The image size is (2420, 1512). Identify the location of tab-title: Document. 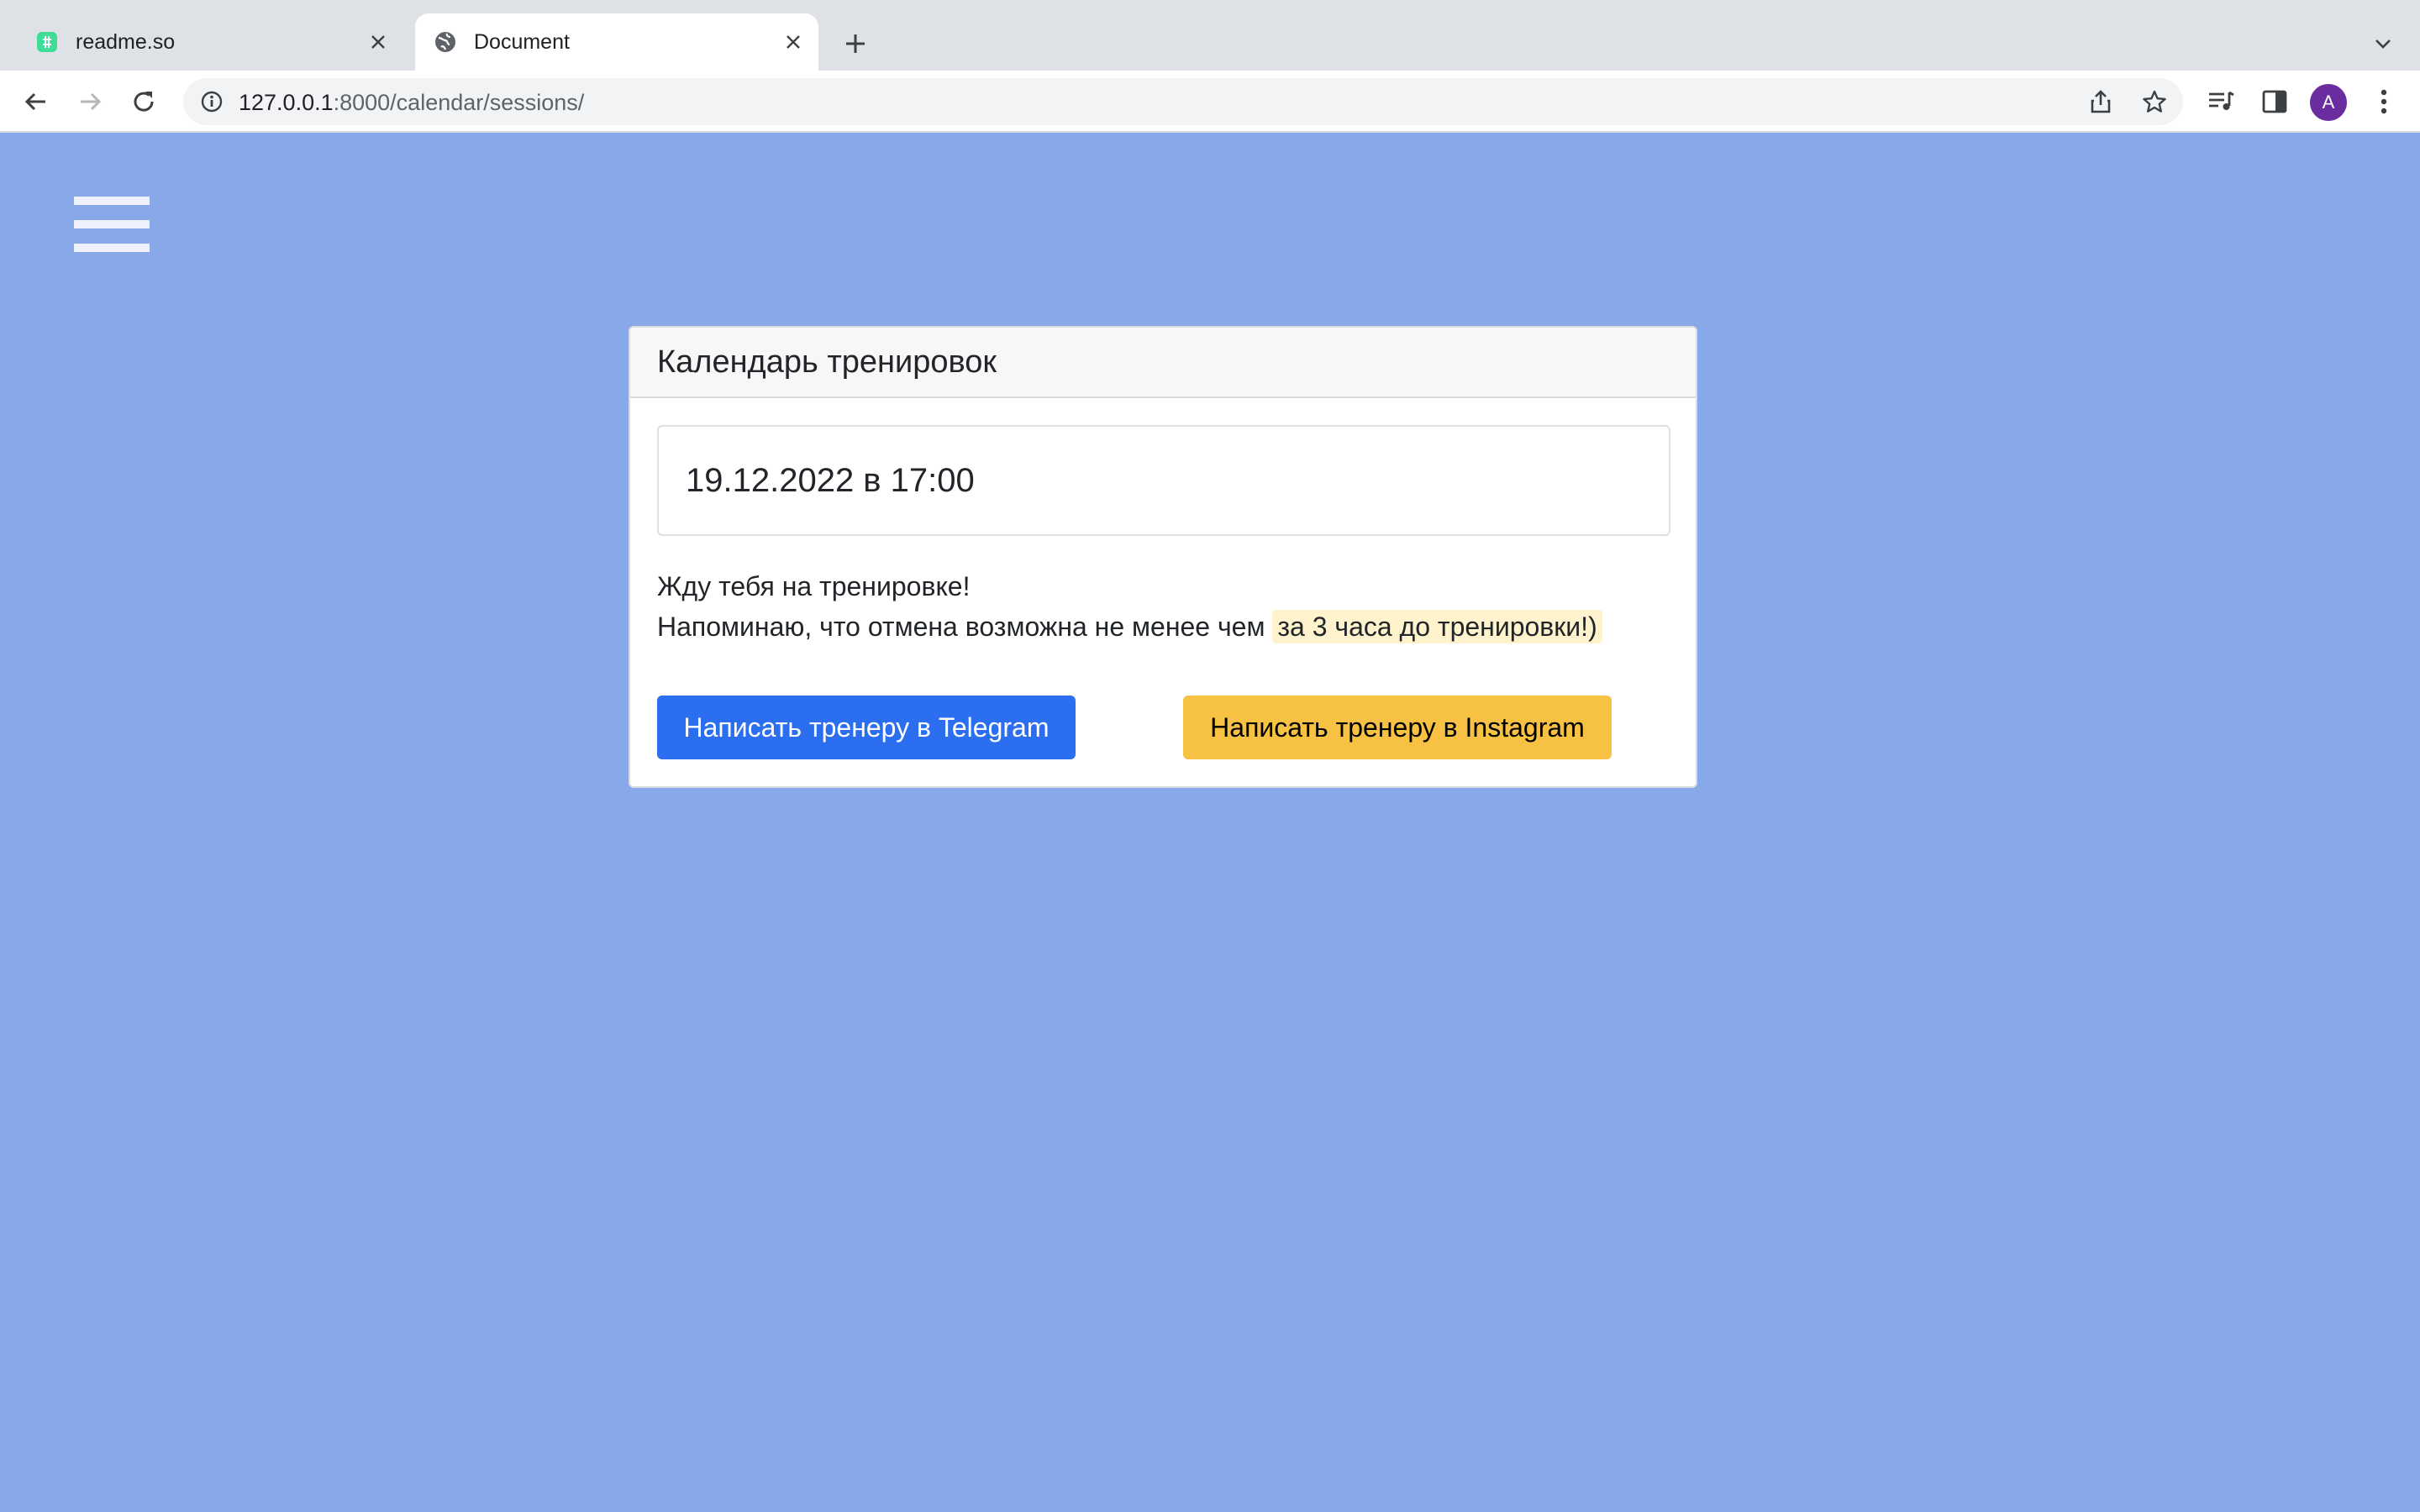
(522, 41).